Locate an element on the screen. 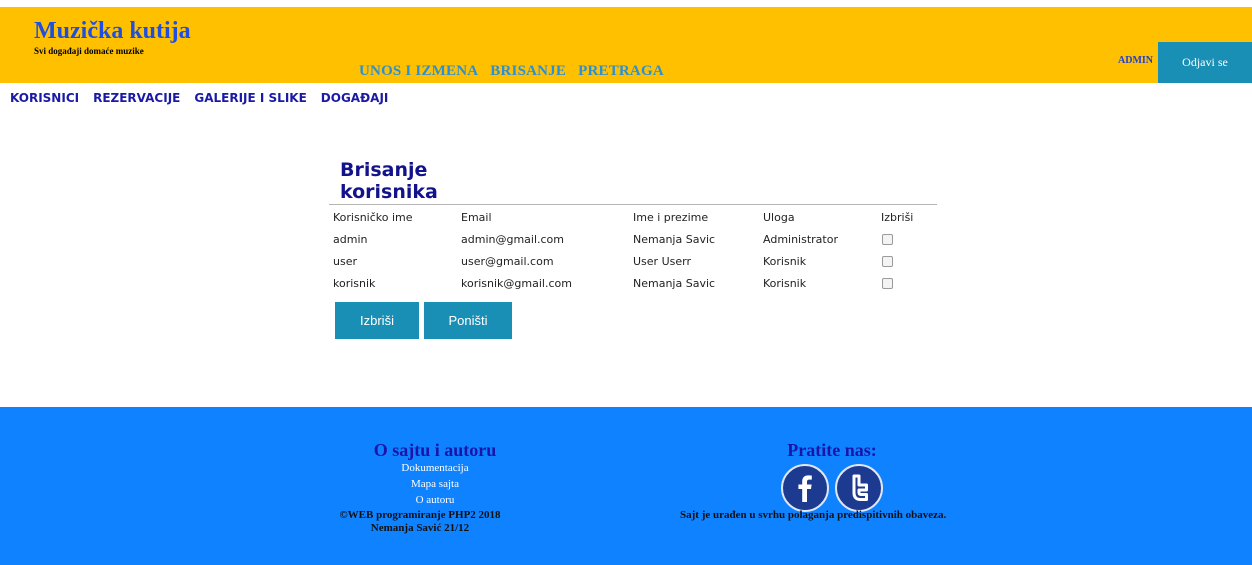 This screenshot has height=565, width=1252. facebook-icon is located at coordinates (805, 488).